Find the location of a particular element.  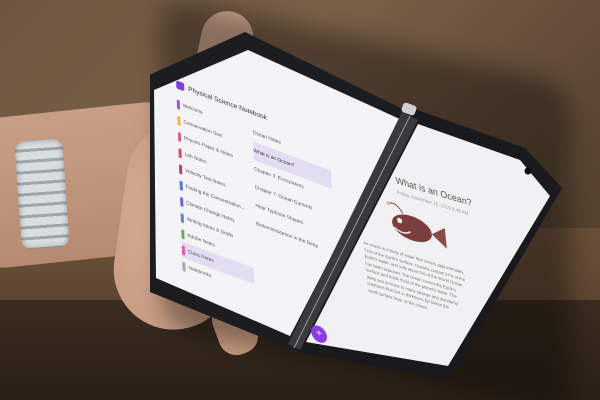

add-page-button: + is located at coordinates (319, 334).